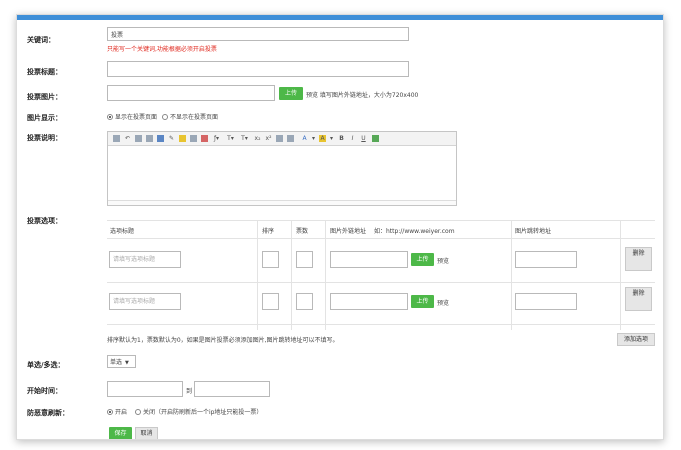 This screenshot has width=681, height=450. I want to click on anti-refresh-options: 开启 关闭（开启防刷新后一个ip地址只能投一票）, so click(184, 411).